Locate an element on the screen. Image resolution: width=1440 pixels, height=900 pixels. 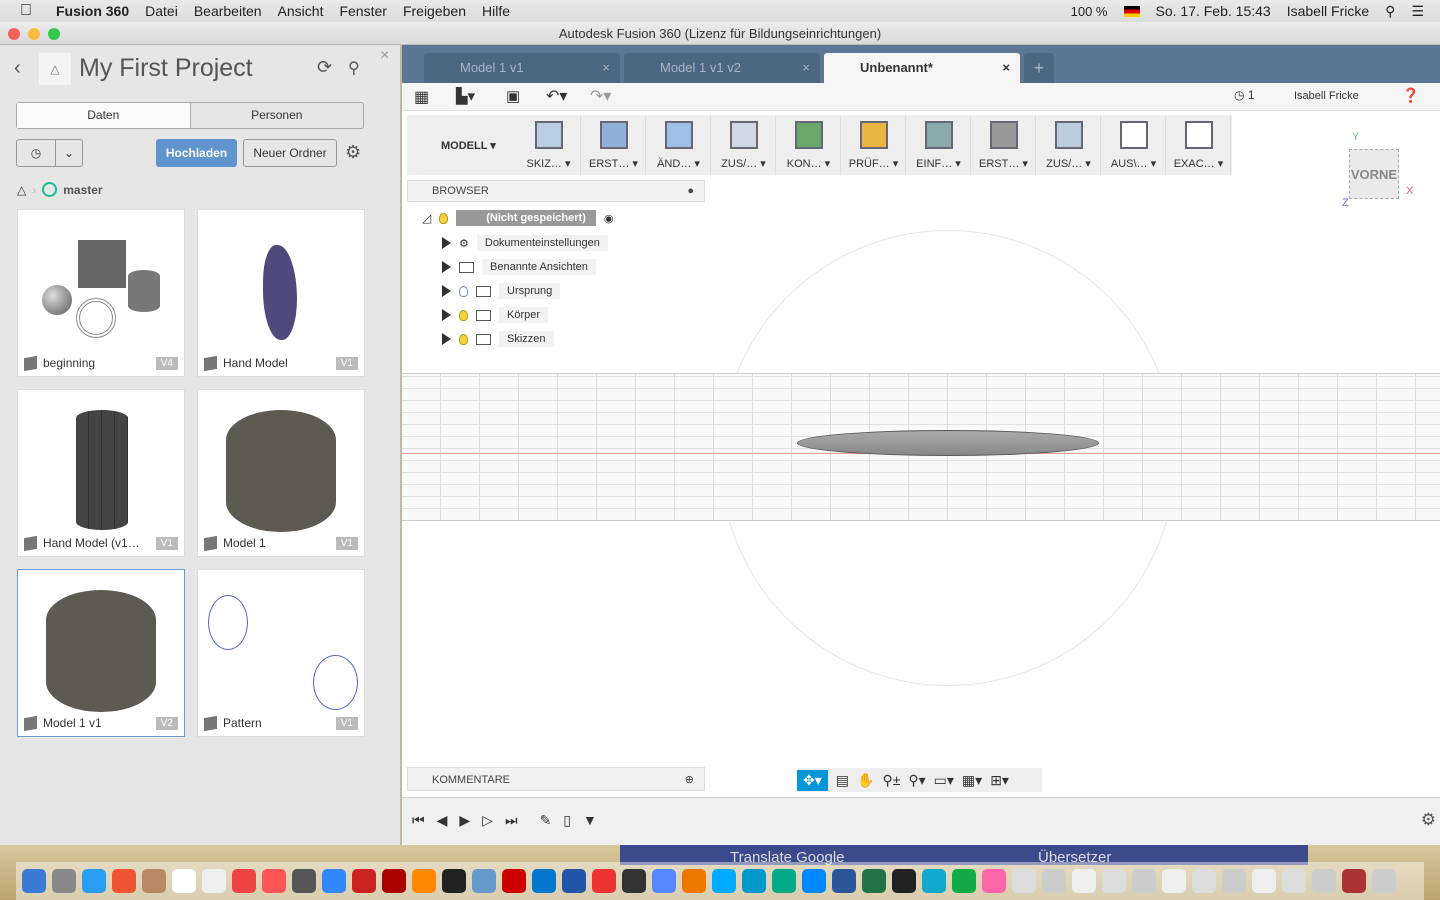
history-icon: ◷ is located at coordinates (36, 153).